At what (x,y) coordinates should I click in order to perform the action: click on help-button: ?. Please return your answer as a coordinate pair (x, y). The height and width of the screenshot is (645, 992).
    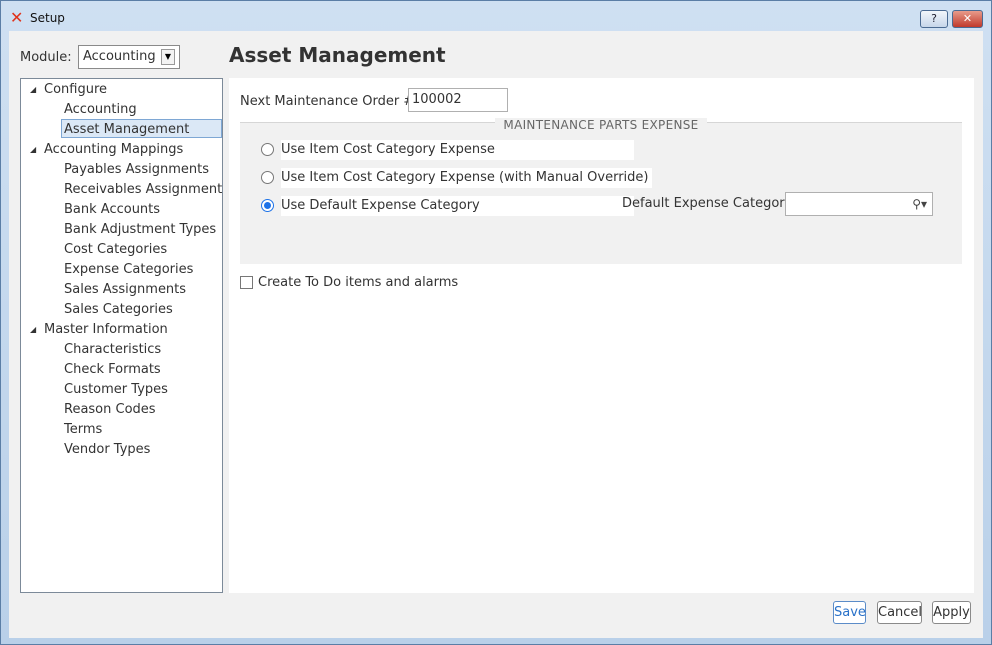
    Looking at the image, I should click on (934, 19).